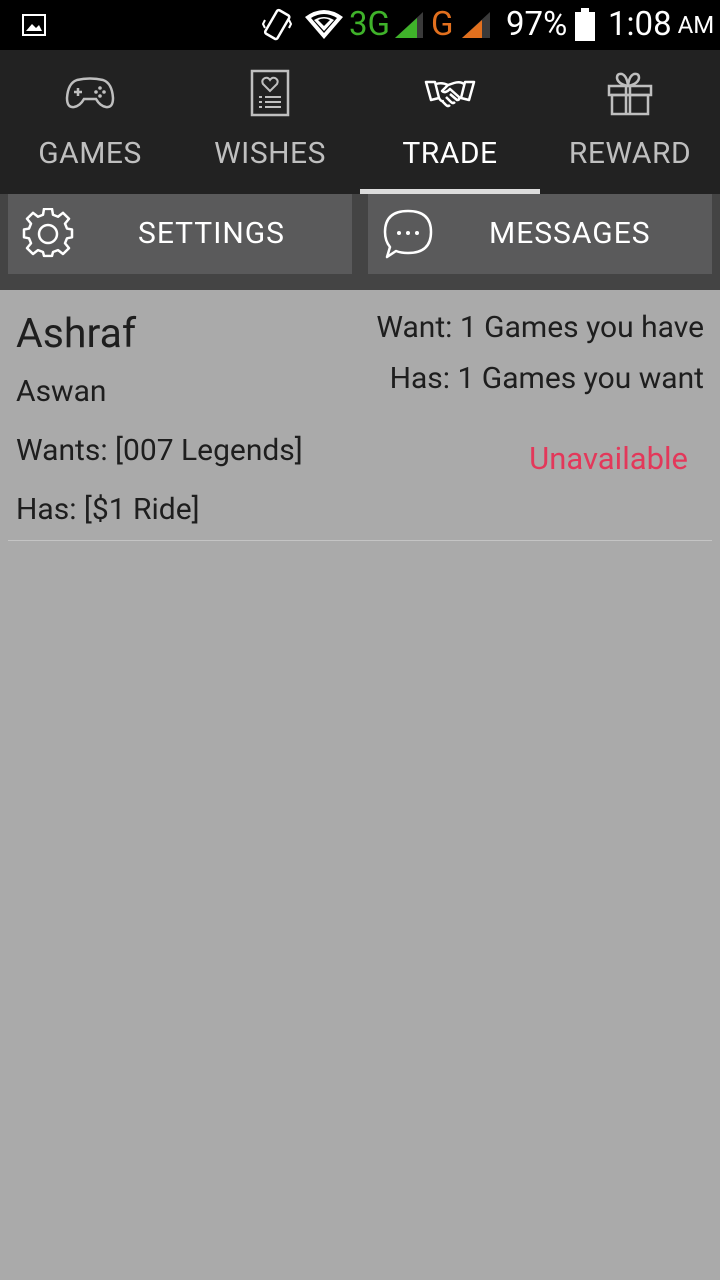 The image size is (720, 1280). What do you see at coordinates (409, 25) in the screenshot?
I see `signal-3g-icon` at bounding box center [409, 25].